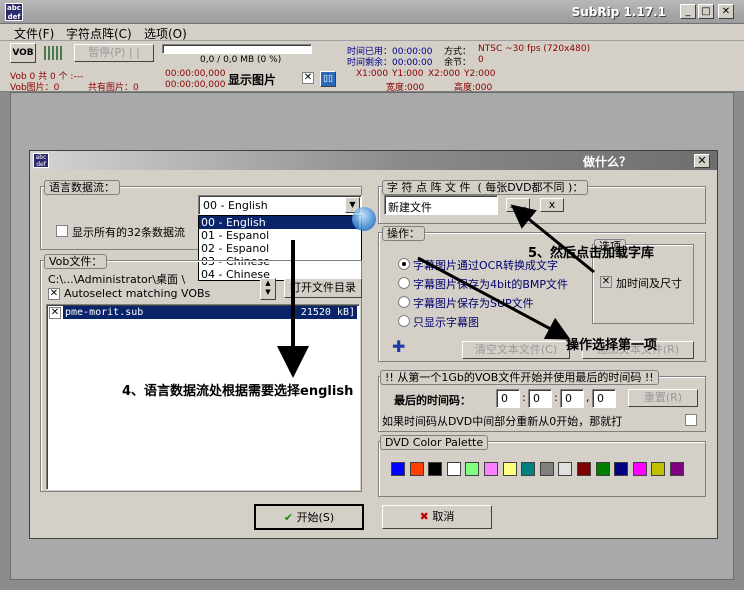  I want to click on annotation-op: 操作选择第一项, so click(612, 345).